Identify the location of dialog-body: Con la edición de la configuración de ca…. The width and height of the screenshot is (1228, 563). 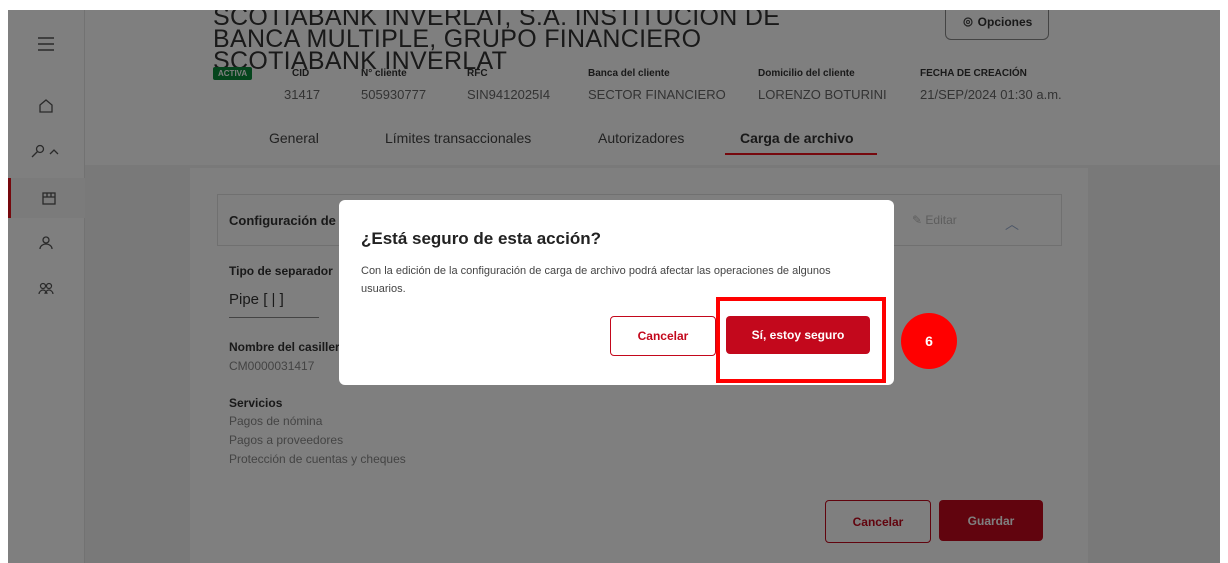
(596, 280).